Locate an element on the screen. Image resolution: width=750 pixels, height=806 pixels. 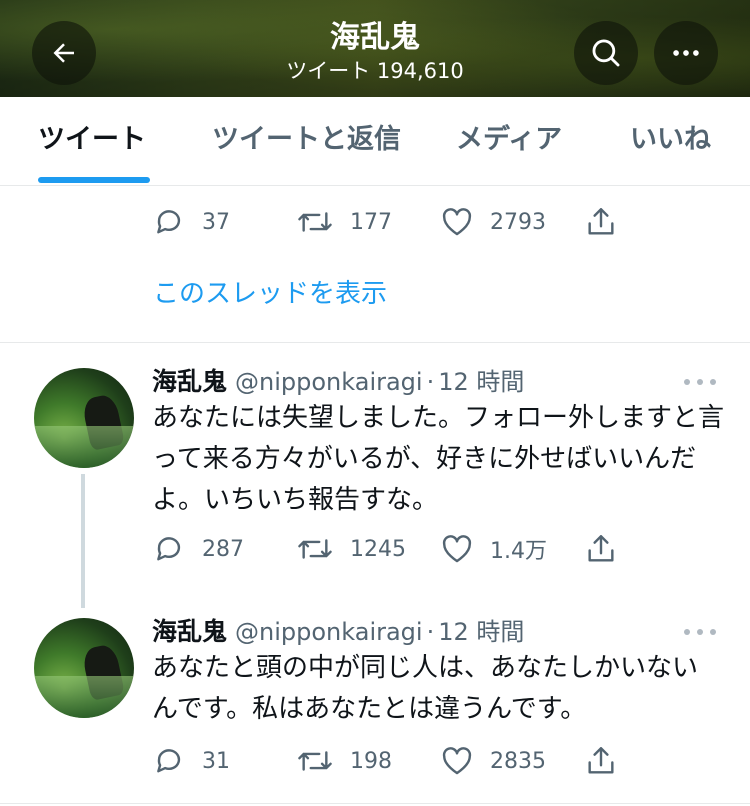
profile-tabs: ツイート ツイートと返信 メディア いいね is located at coordinates (375, 141).